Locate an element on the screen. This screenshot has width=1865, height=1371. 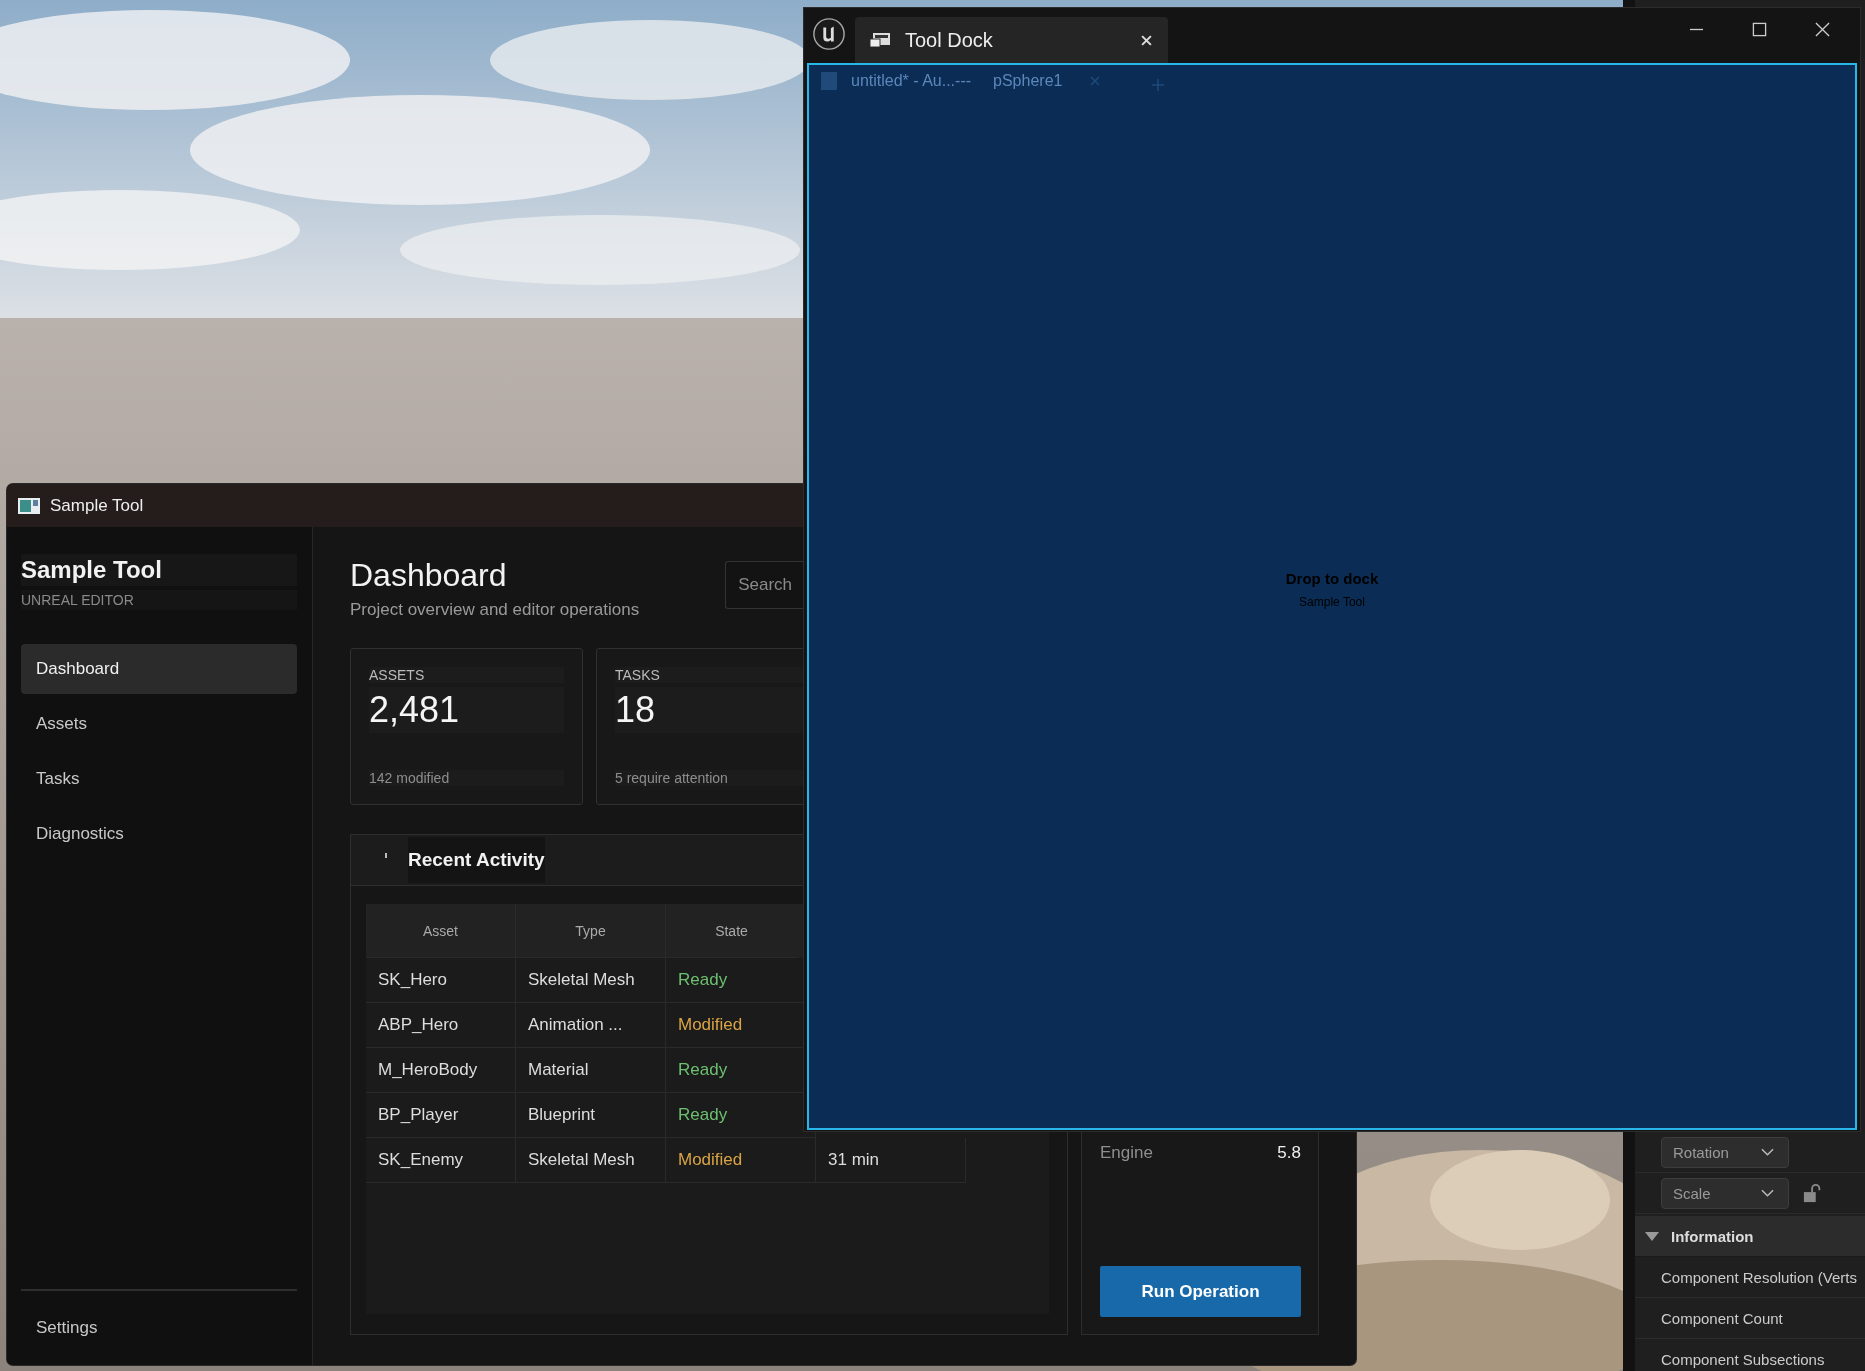
caret-icon is located at coordinates (386, 856).